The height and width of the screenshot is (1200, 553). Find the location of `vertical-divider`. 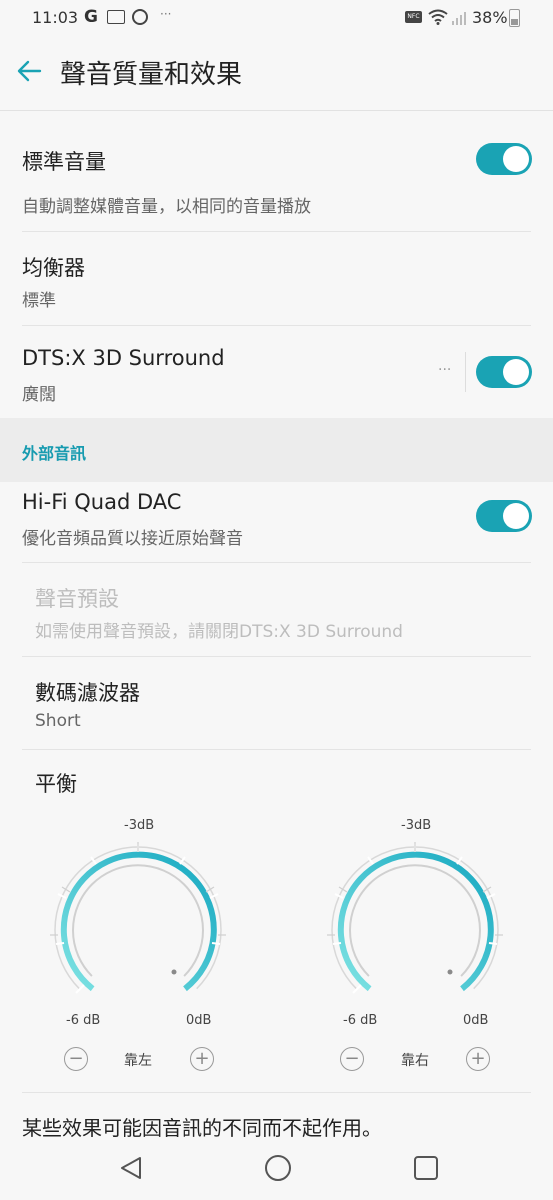

vertical-divider is located at coordinates (465, 372).